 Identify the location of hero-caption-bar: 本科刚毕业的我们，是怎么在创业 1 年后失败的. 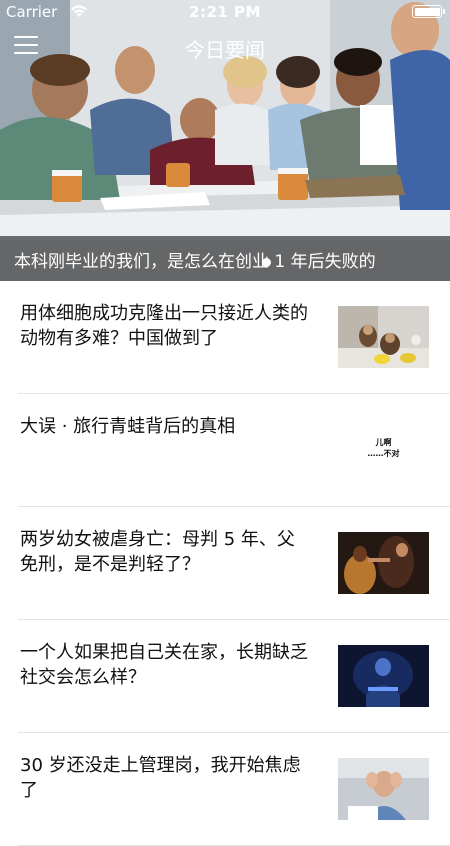
(225, 258).